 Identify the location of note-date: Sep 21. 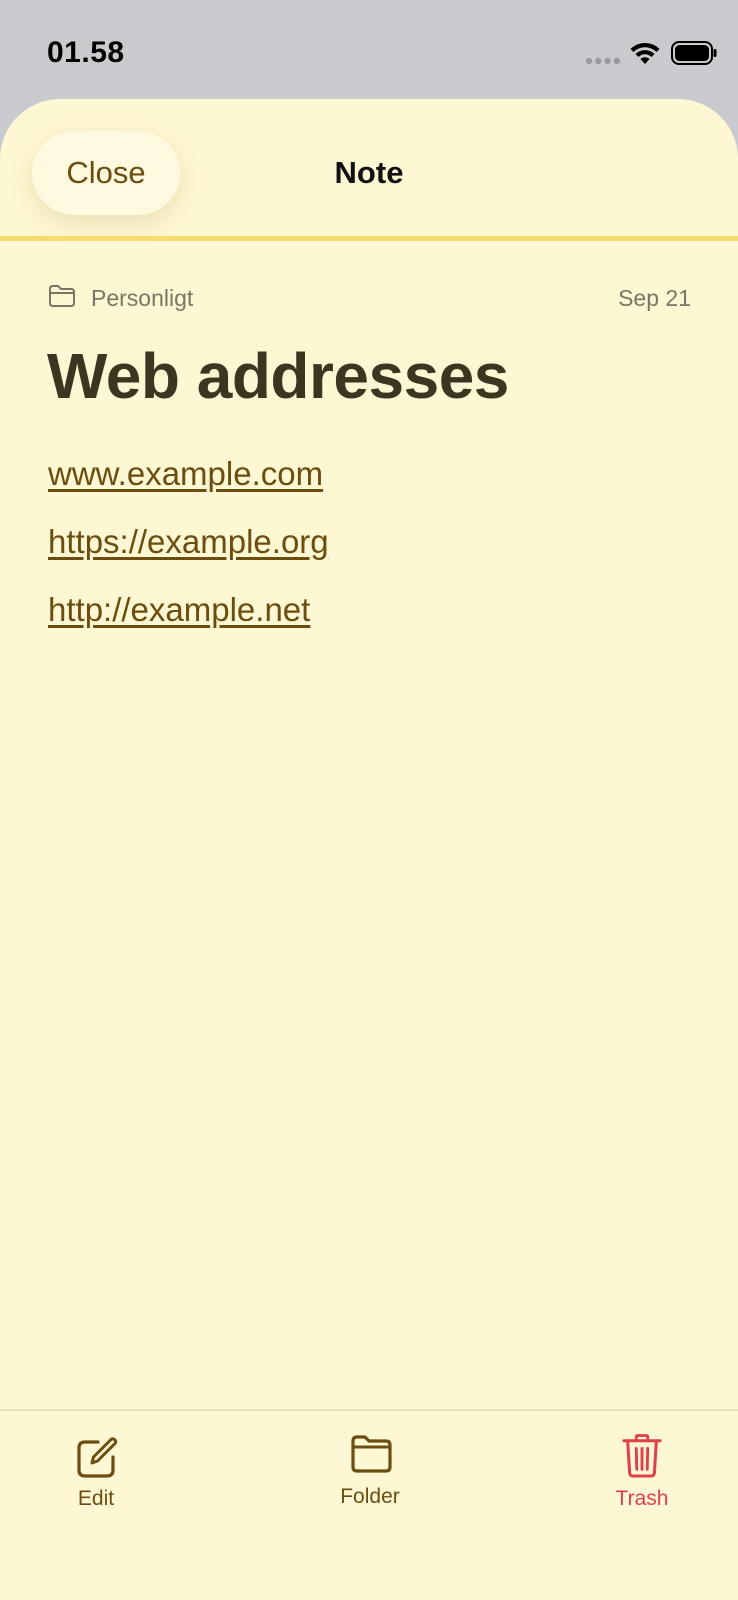
(654, 298).